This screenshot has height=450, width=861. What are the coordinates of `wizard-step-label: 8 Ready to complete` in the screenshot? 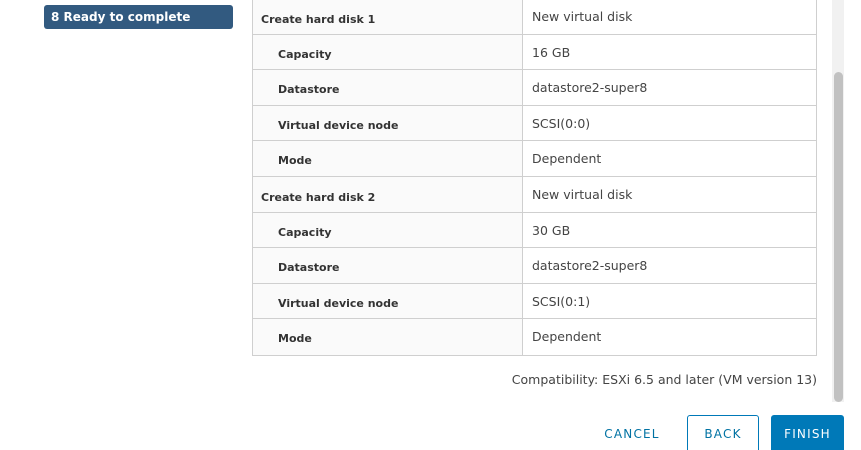 It's located at (121, 17).